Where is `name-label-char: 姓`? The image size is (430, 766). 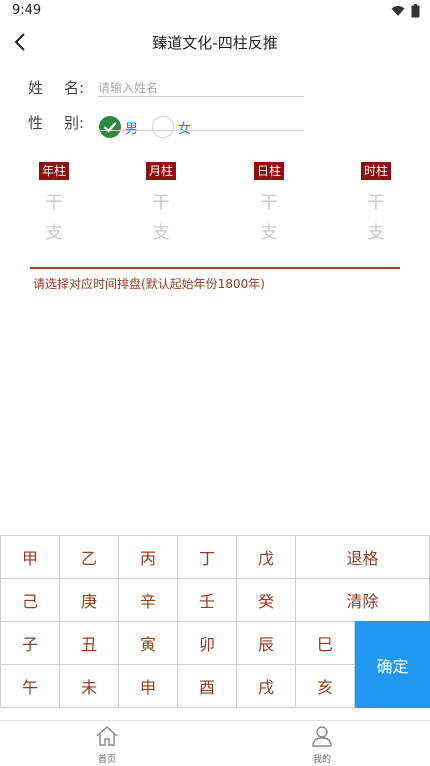
name-label-char: 姓 is located at coordinates (36, 87).